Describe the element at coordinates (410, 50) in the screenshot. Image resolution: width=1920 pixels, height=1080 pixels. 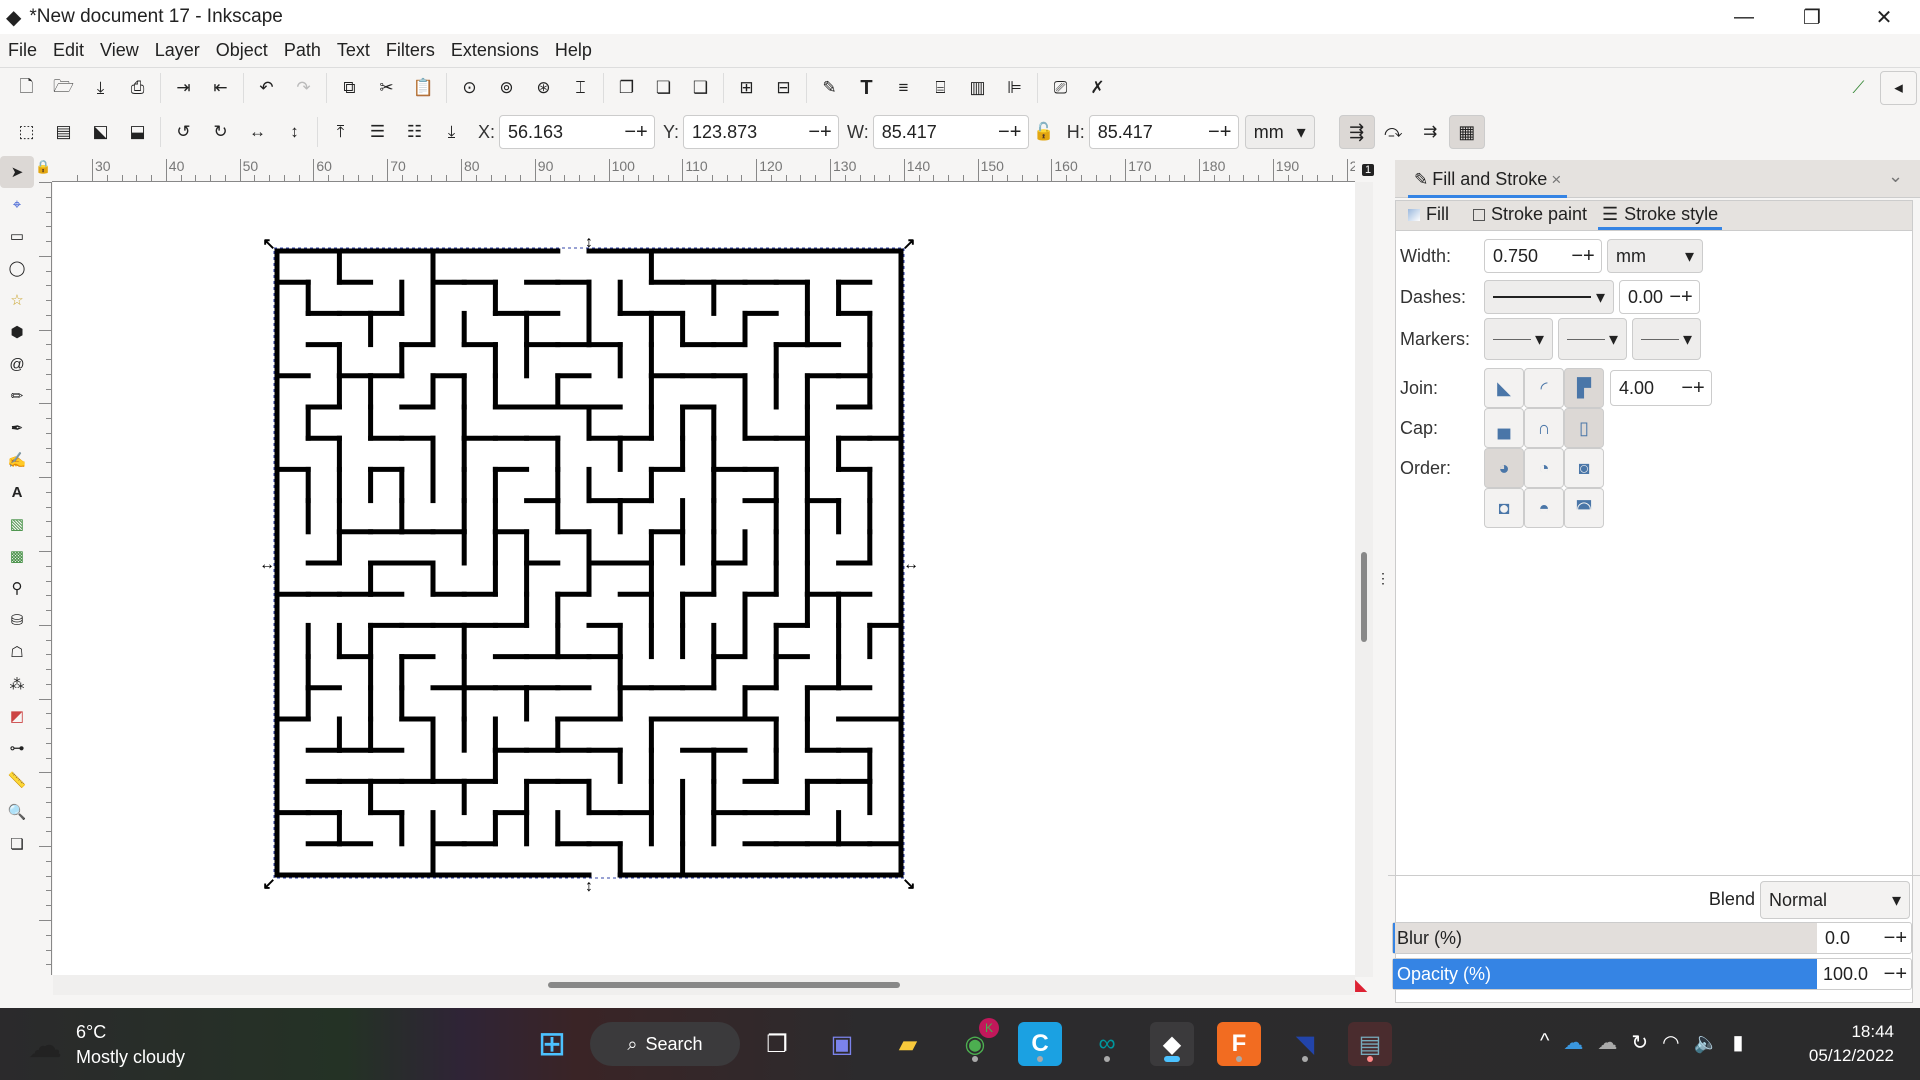
I see `menu-filters: Filters` at that location.